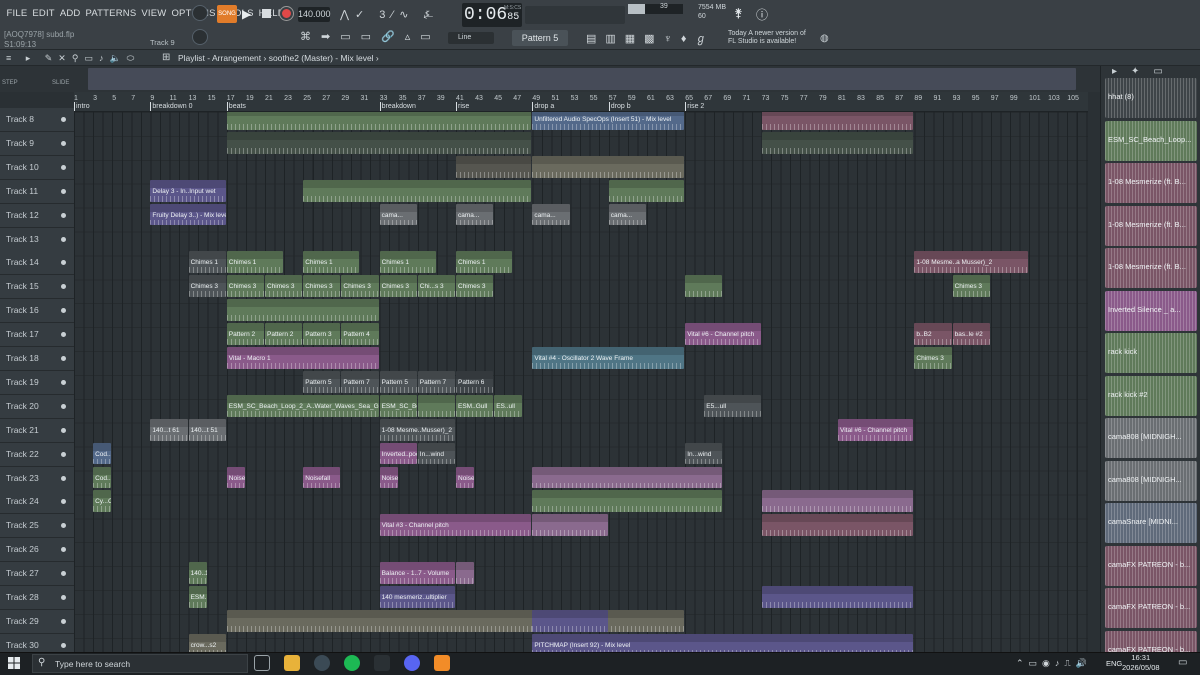 The height and width of the screenshot is (675, 1200). I want to click on track-header: Track 12, so click(37, 215).